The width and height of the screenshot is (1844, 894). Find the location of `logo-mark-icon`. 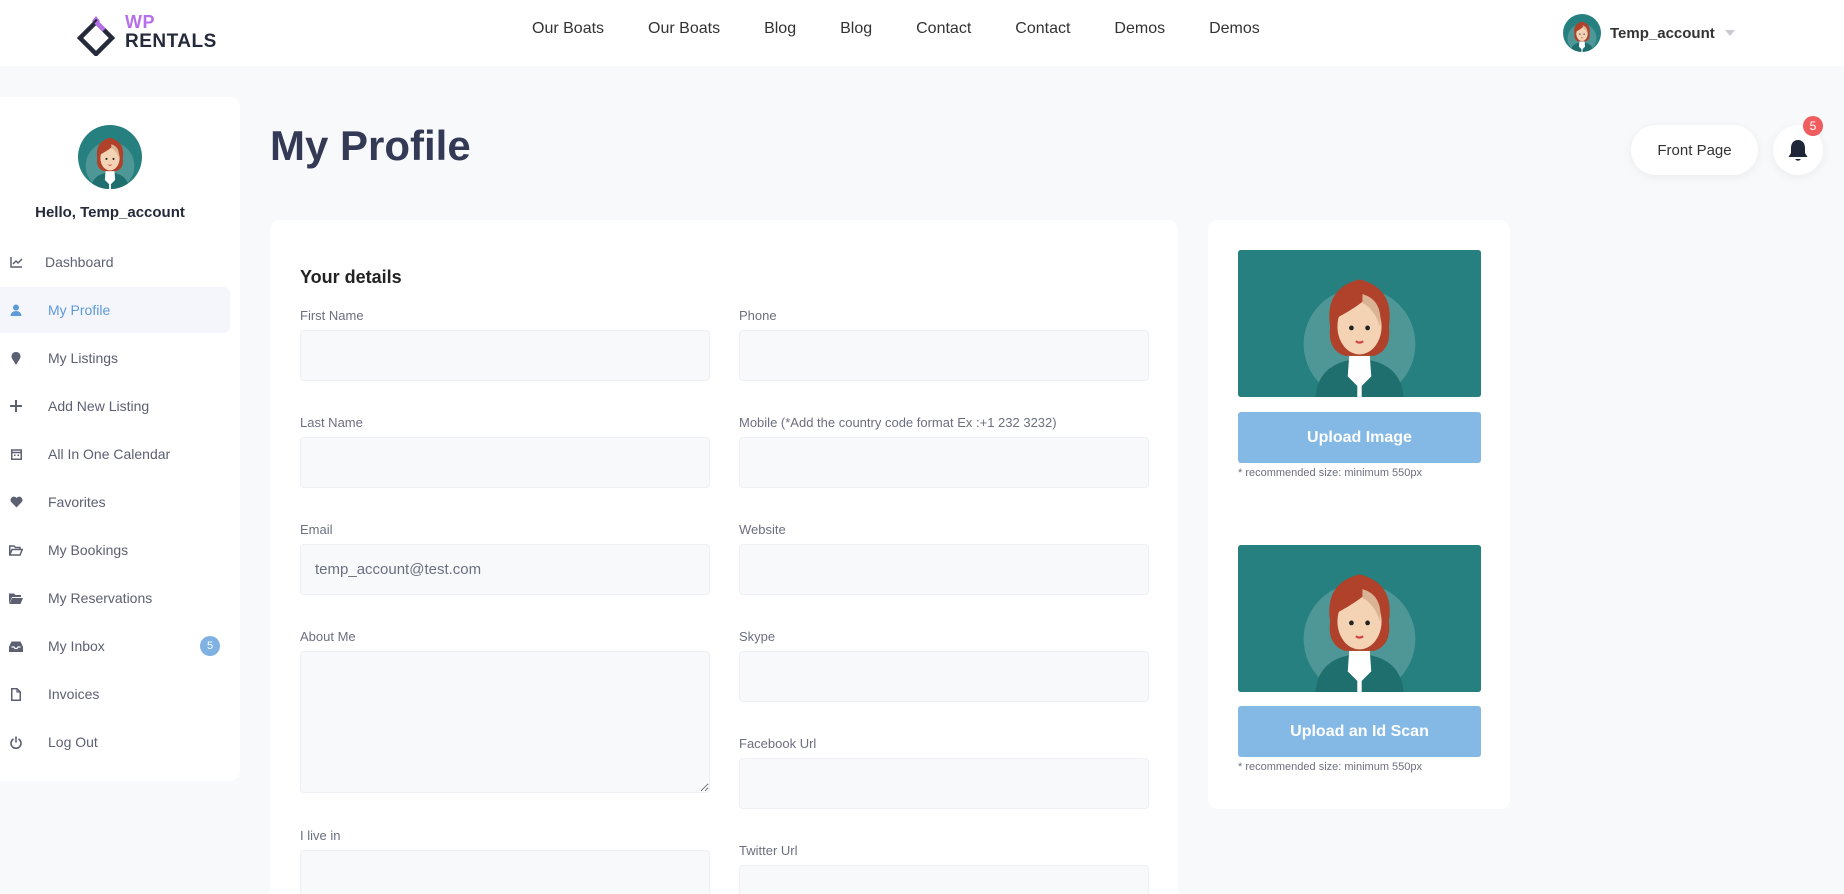

logo-mark-icon is located at coordinates (96, 36).